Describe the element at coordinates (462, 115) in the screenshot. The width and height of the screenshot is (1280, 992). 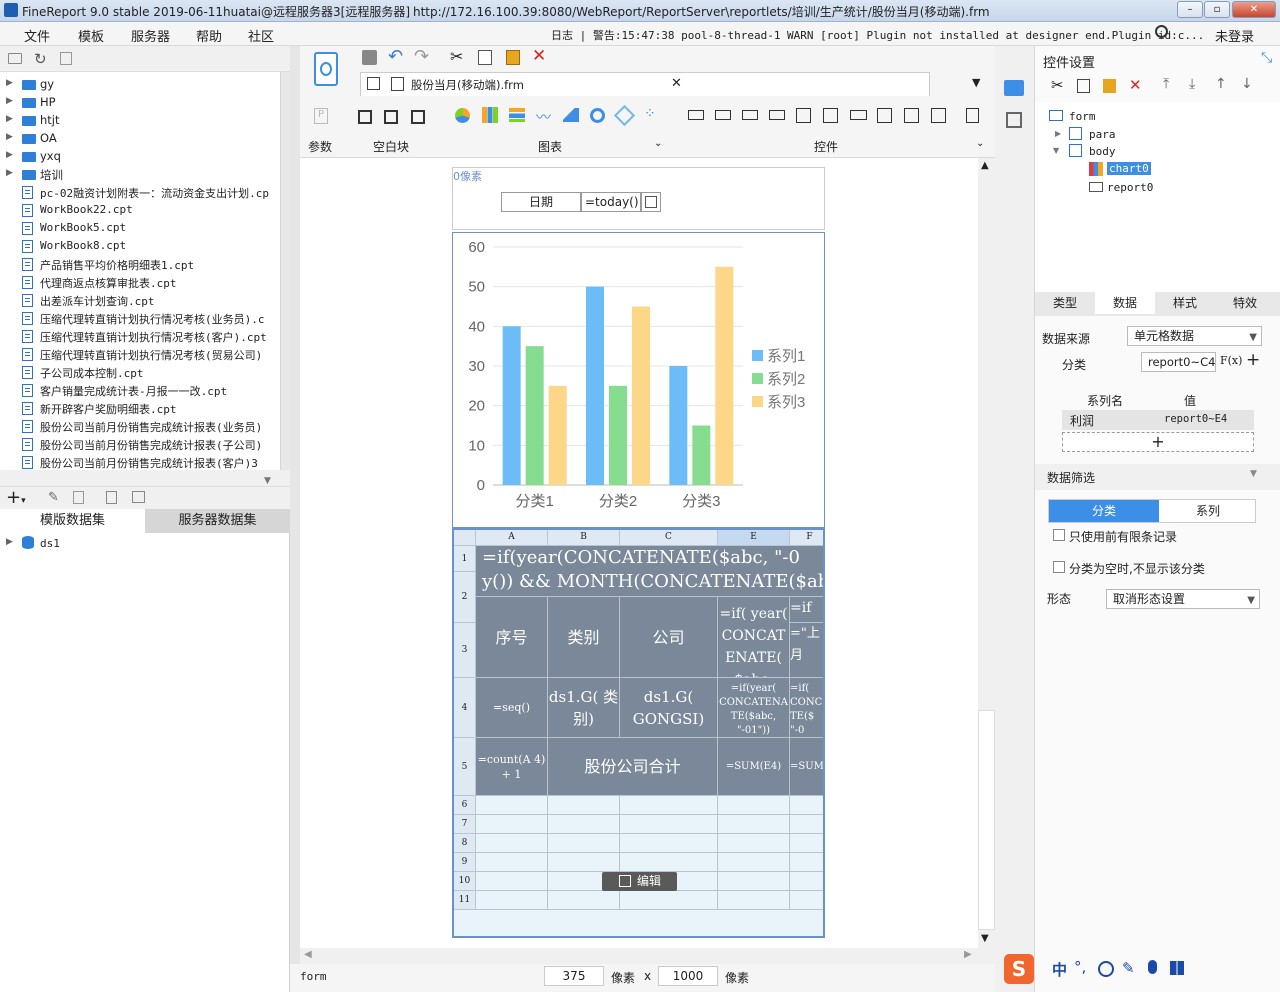
I see `pie-chart-icon` at that location.